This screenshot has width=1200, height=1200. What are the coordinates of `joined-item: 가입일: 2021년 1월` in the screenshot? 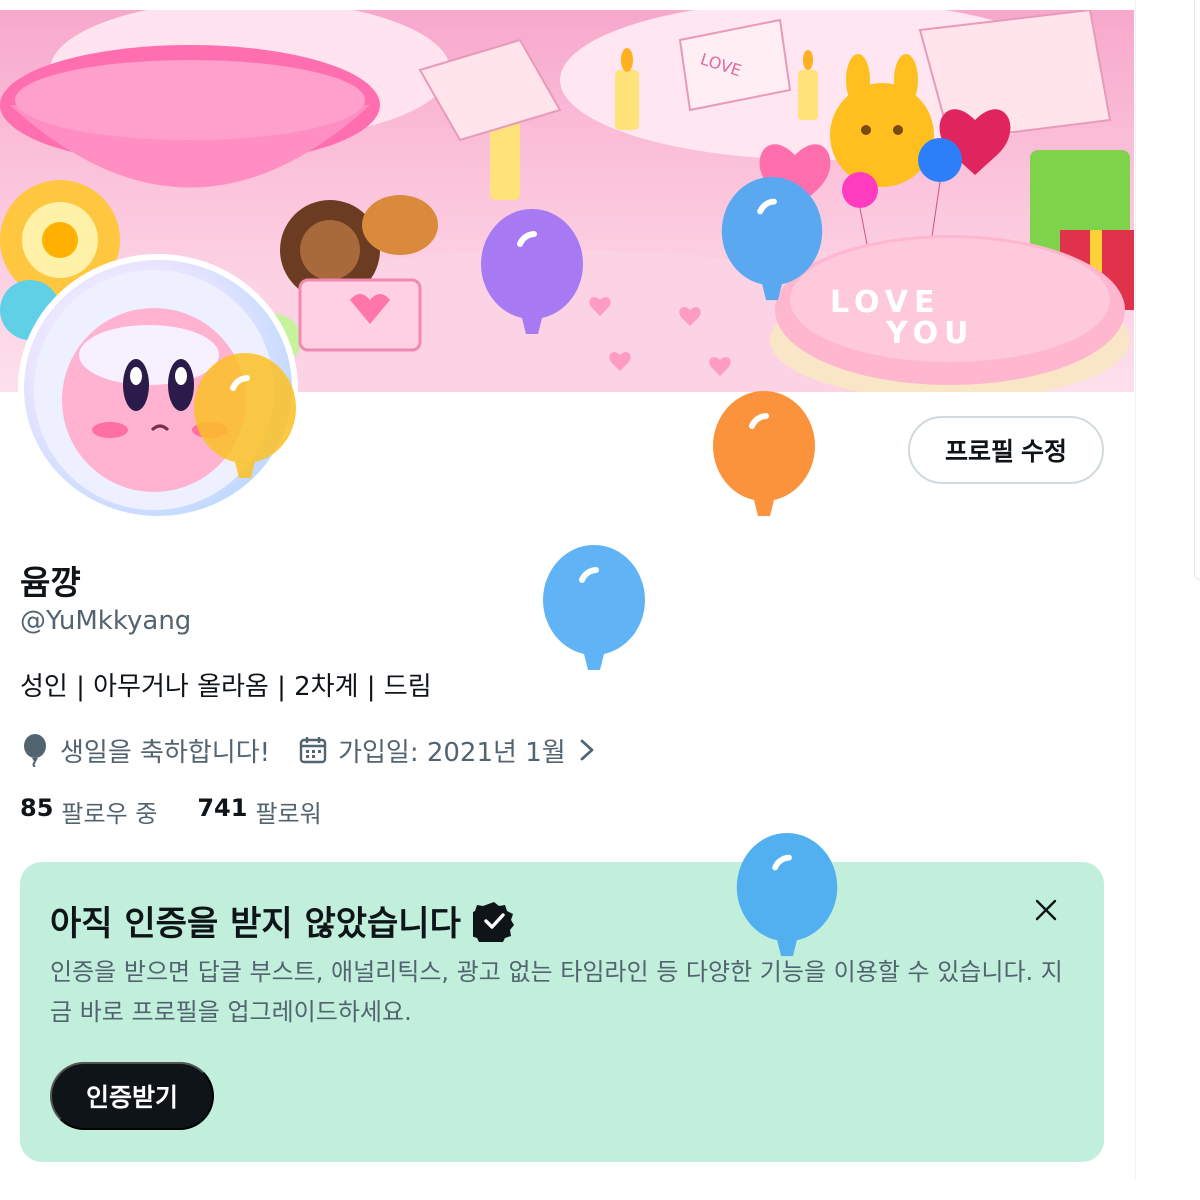 It's located at (449, 750).